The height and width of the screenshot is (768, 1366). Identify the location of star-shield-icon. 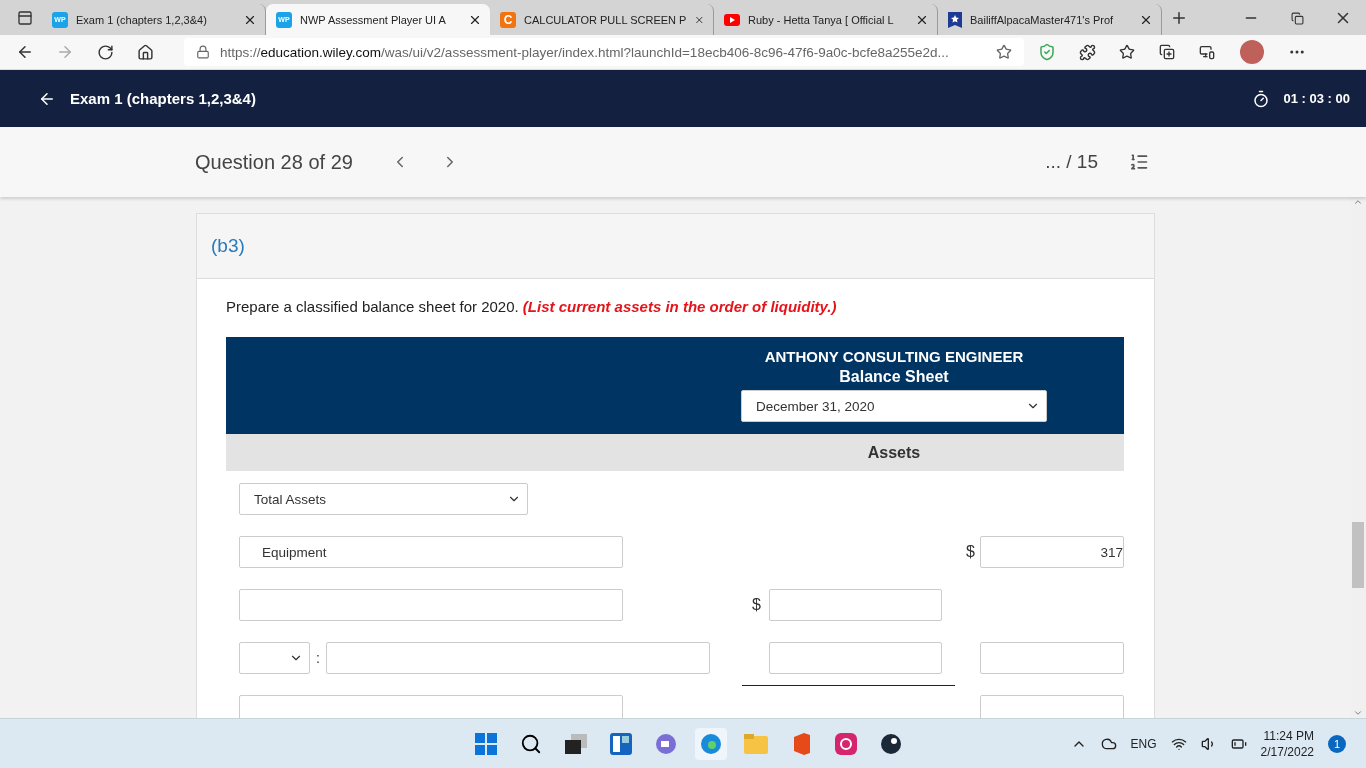
(955, 19).